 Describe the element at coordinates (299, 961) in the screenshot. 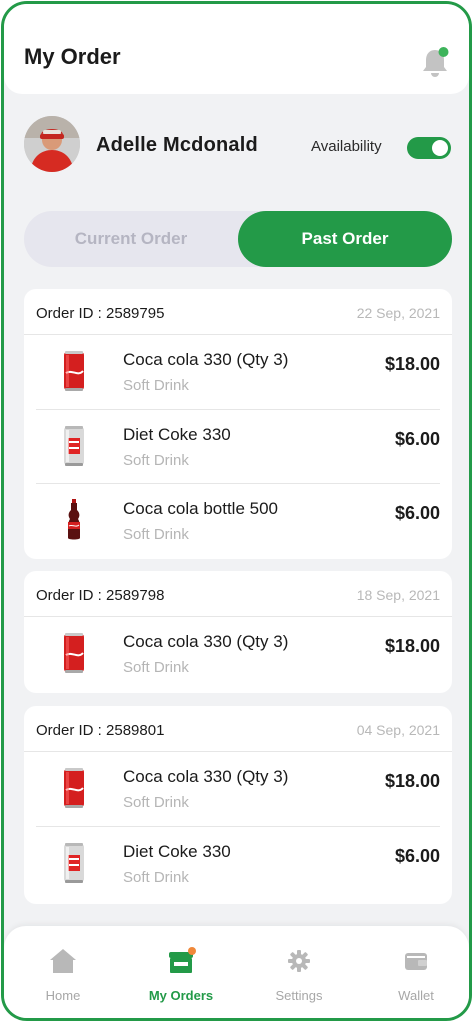

I see `gear-icon` at that location.